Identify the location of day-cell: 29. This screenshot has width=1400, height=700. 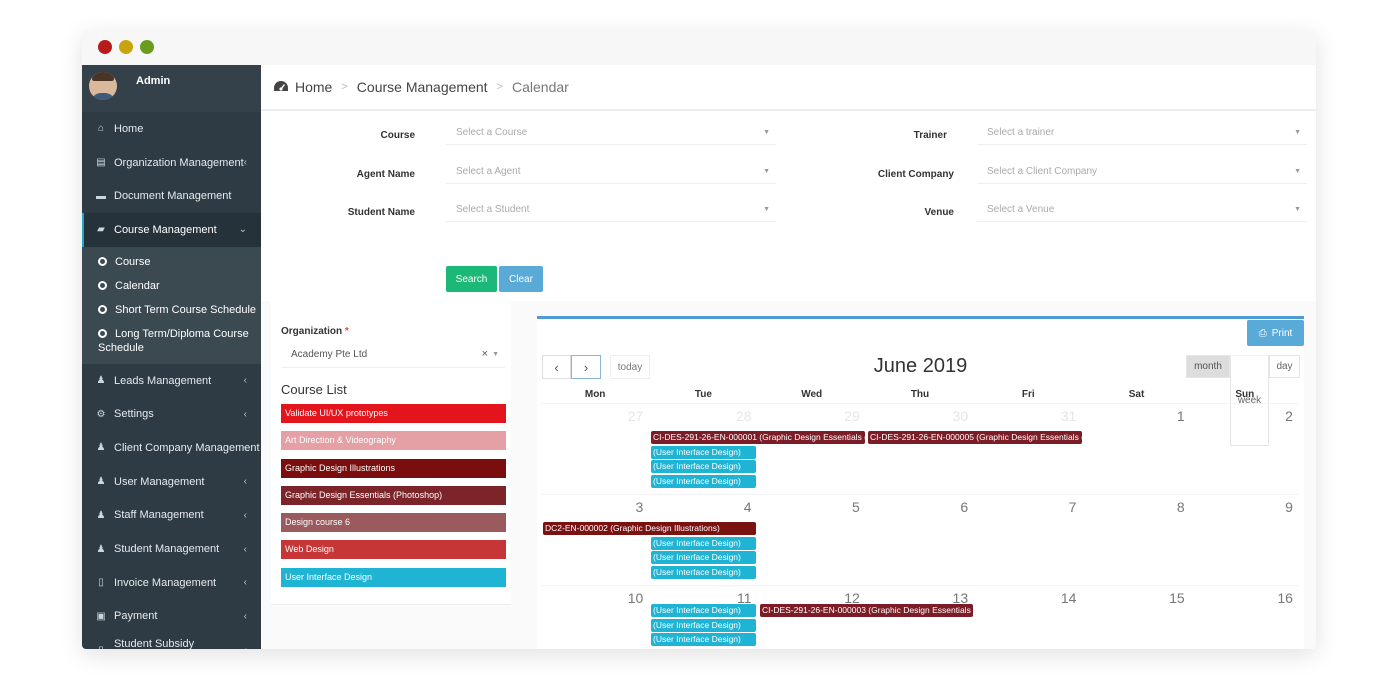
(812, 449).